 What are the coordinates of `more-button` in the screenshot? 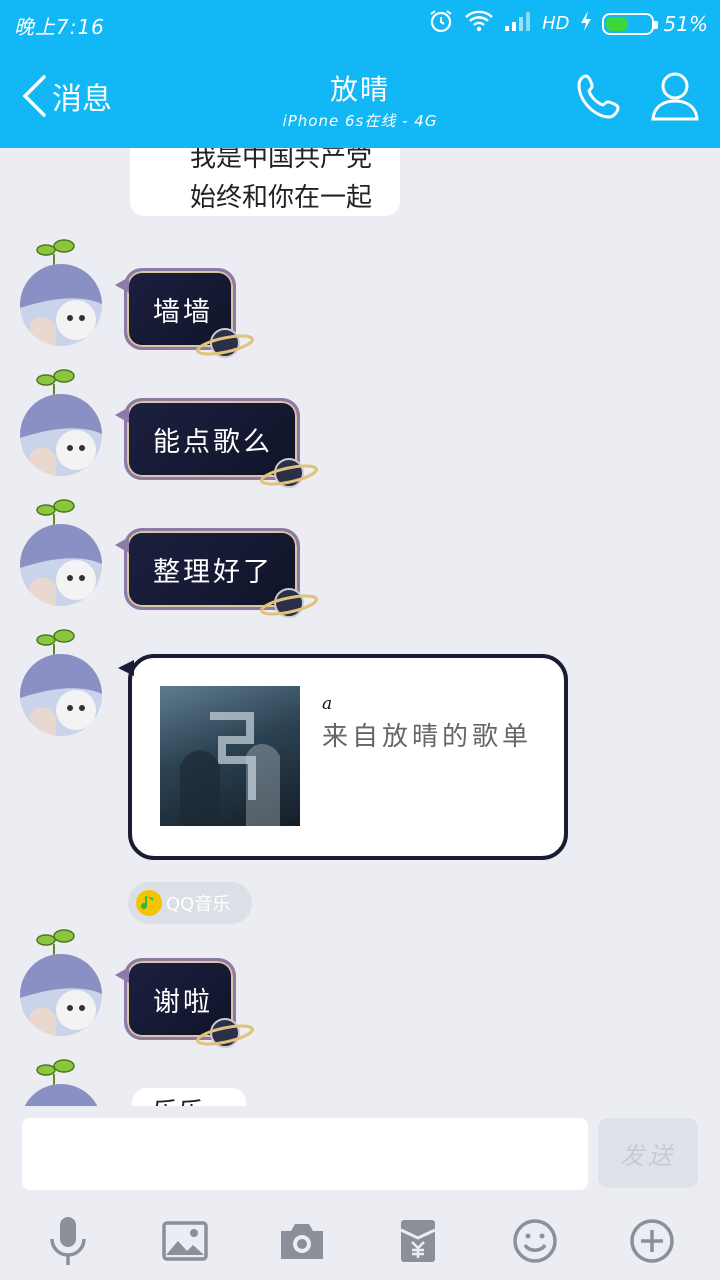 It's located at (652, 1241).